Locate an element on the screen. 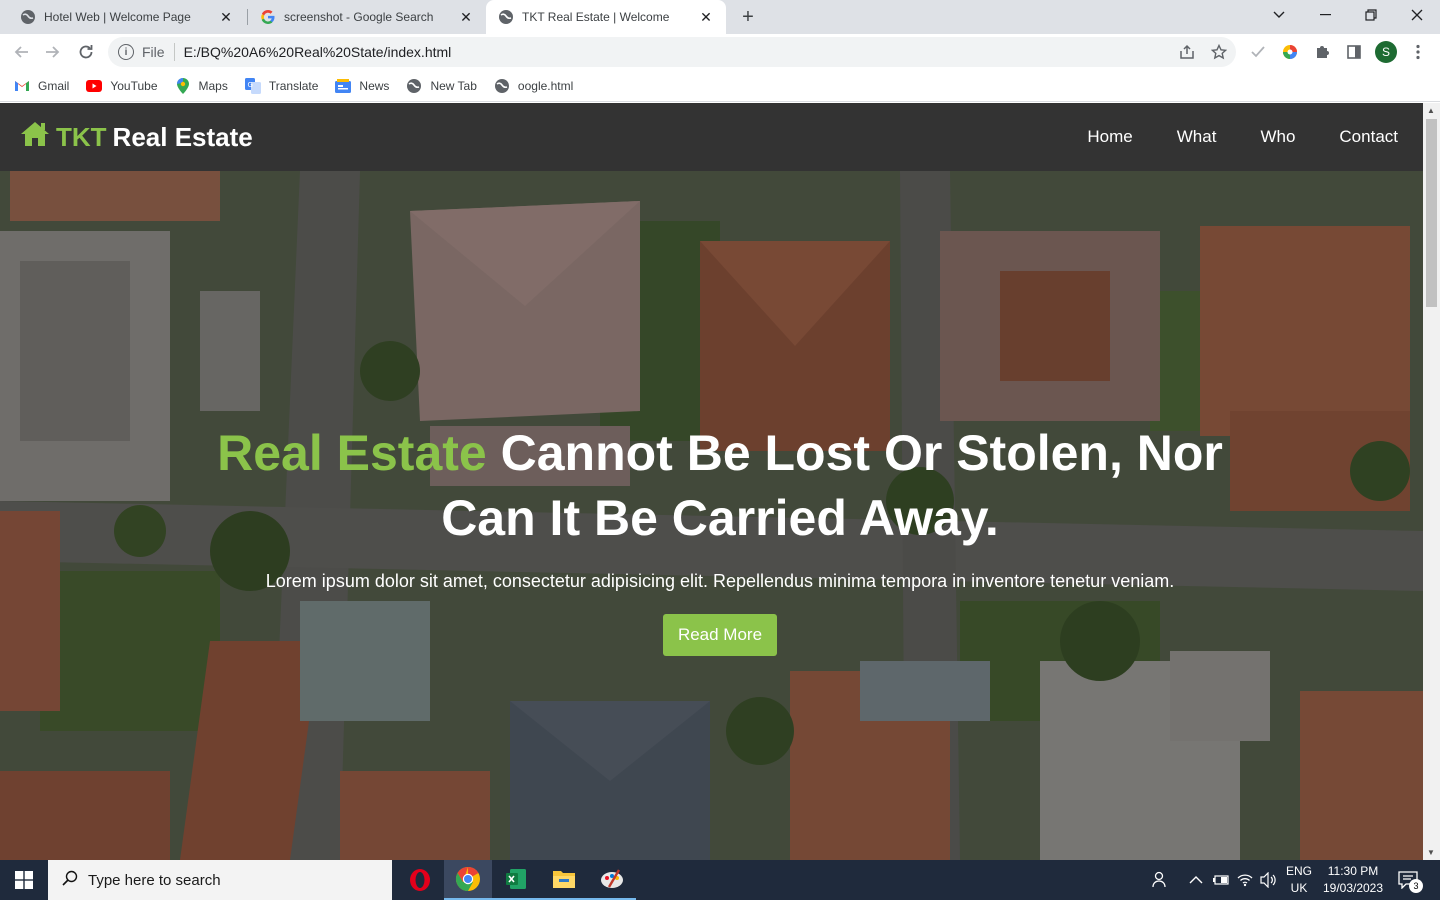 The width and height of the screenshot is (1440, 900). bookmark-youtube: YouTube is located at coordinates (122, 86).